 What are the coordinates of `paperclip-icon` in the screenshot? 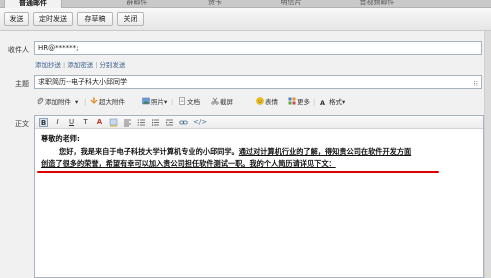 It's located at (40, 100).